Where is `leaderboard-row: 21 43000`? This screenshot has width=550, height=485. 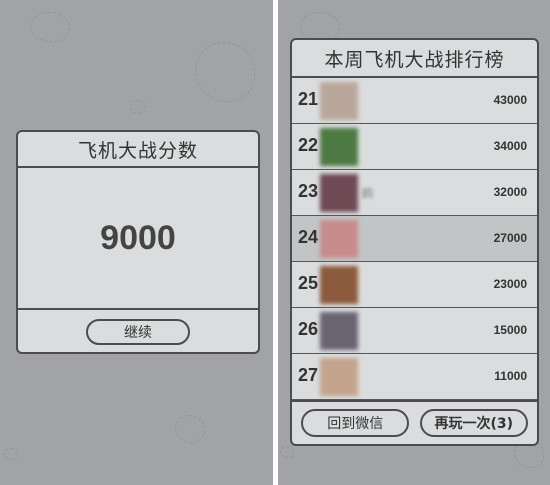
leaderboard-row: 21 43000 is located at coordinates (414, 101).